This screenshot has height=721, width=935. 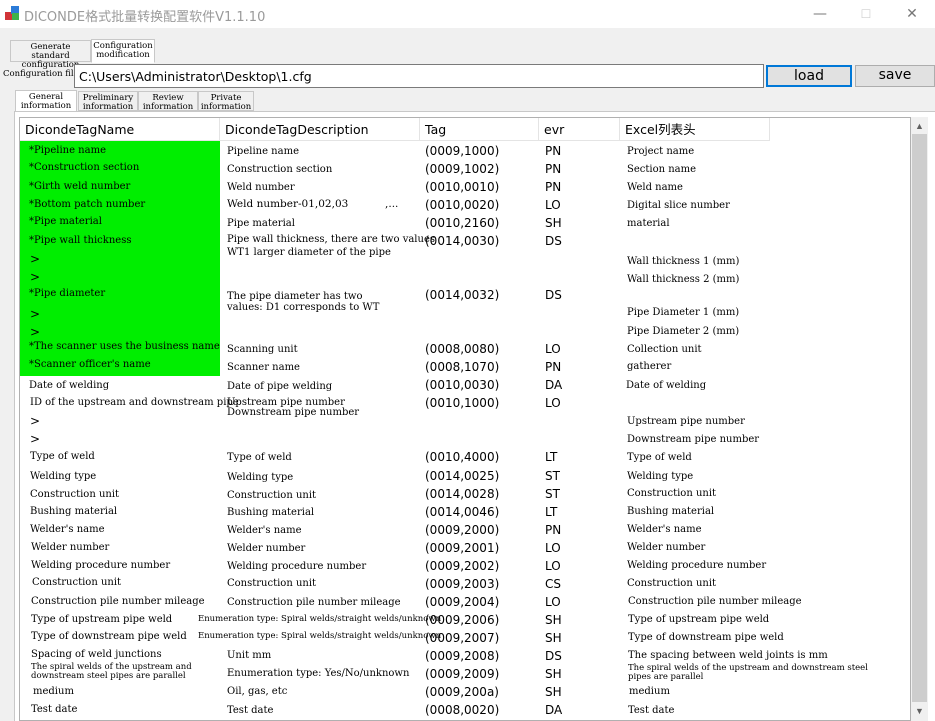 I want to click on maximize-button: ☐, so click(x=866, y=14).